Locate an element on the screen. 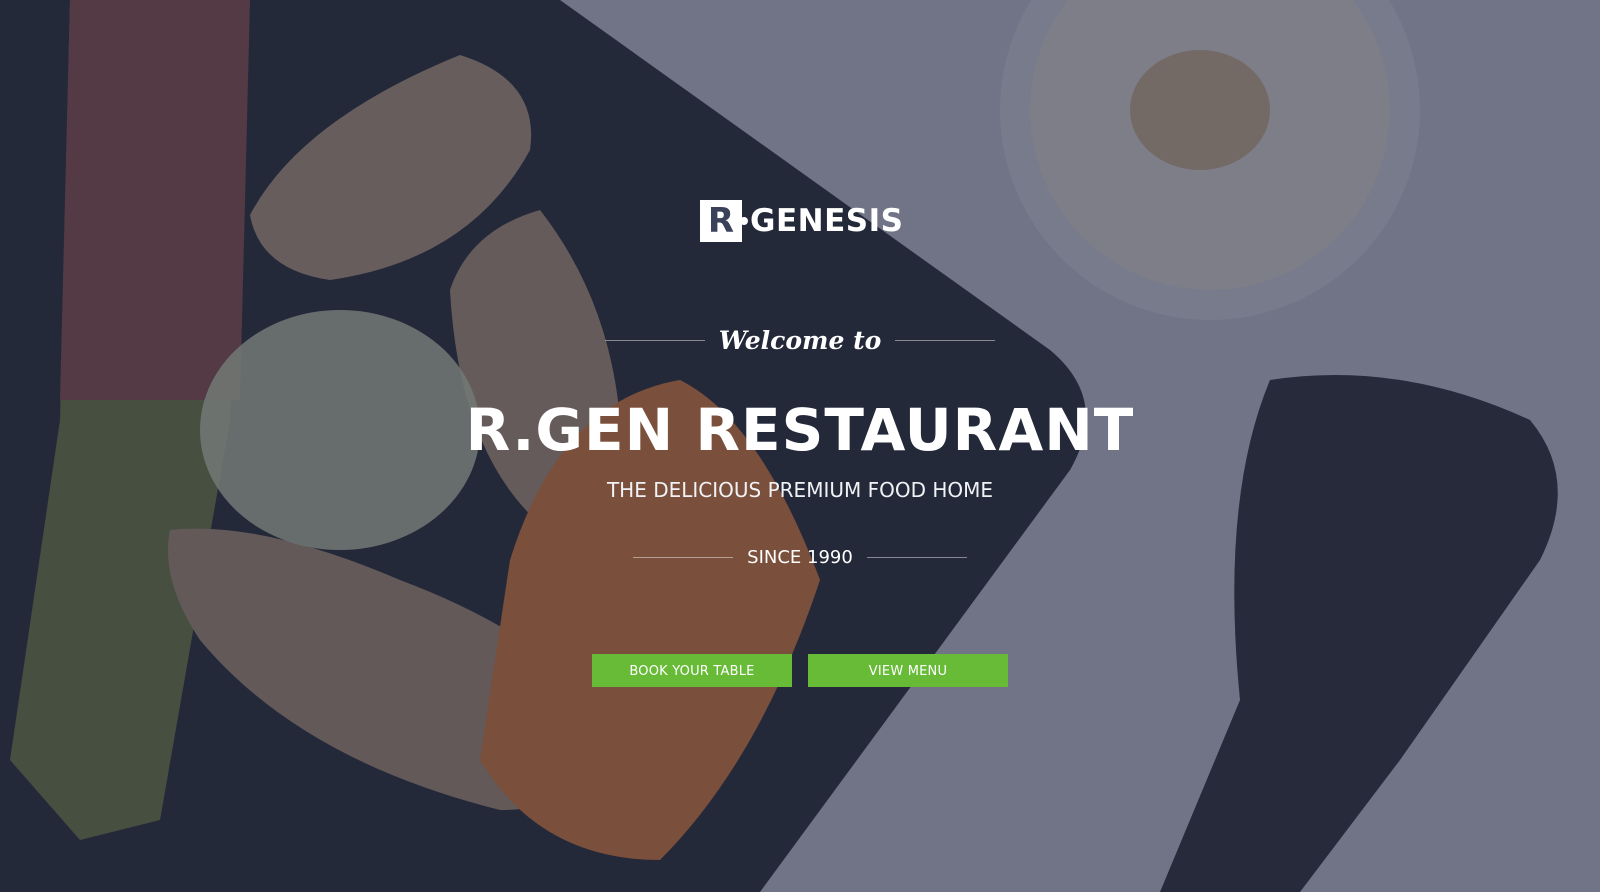 This screenshot has width=1600, height=892. page-title: R.GEN RESTAURANT is located at coordinates (800, 430).